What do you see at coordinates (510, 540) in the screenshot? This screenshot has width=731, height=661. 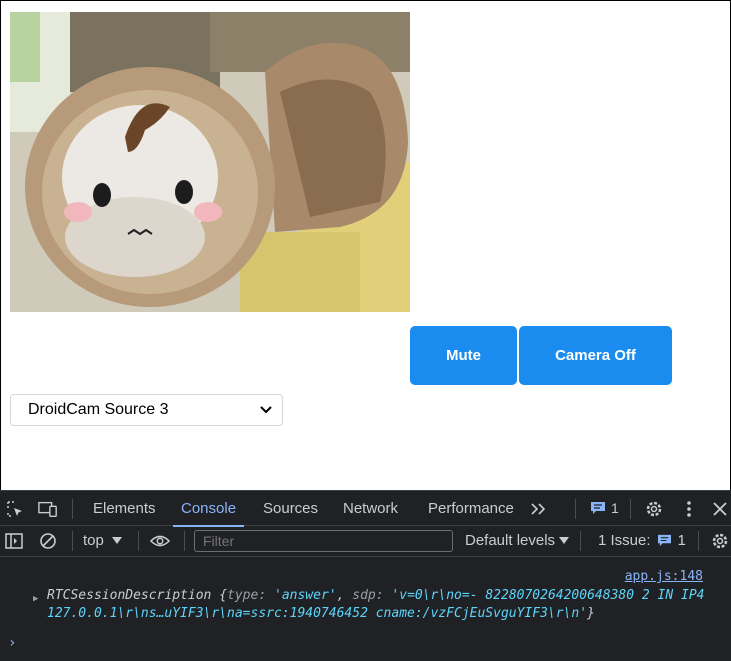 I see `log-levels-label: Default levels` at bounding box center [510, 540].